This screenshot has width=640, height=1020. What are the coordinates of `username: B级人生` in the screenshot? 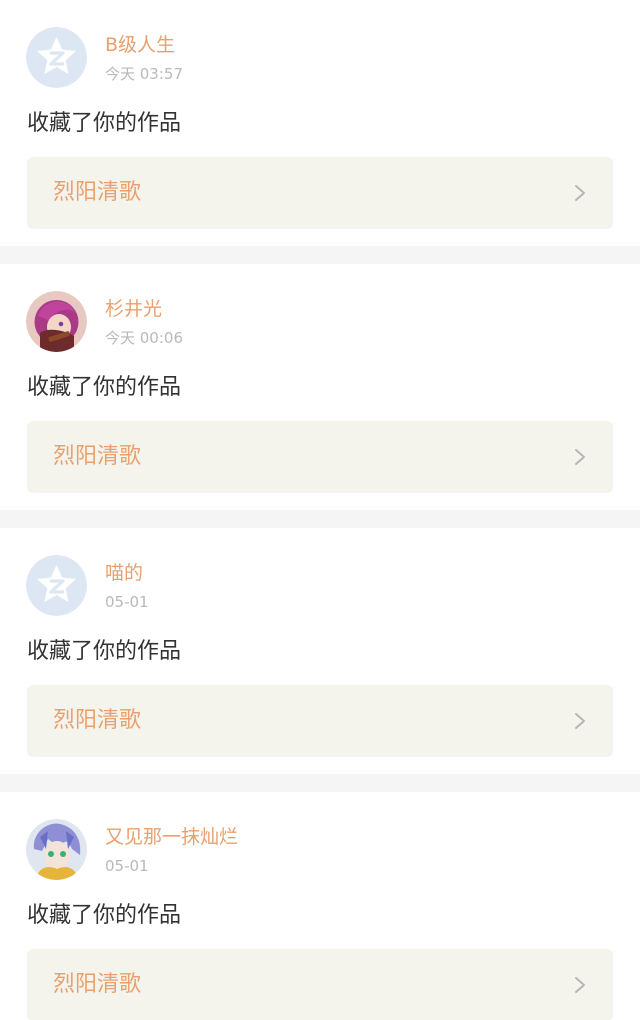 It's located at (140, 45).